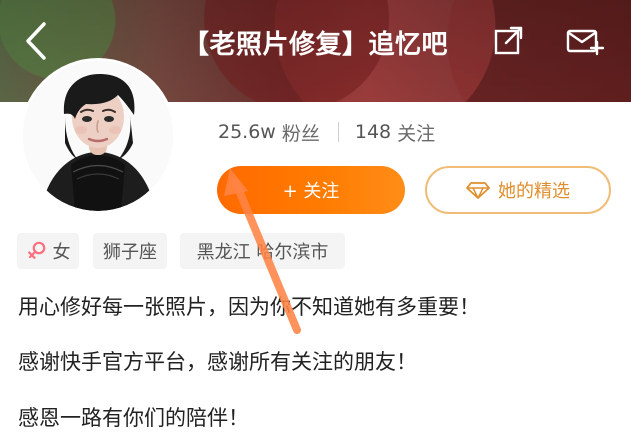 The height and width of the screenshot is (445, 631). I want to click on bio-line-1: 用心修好每一张照片，因为你不知道她有多重要！, so click(249, 307).